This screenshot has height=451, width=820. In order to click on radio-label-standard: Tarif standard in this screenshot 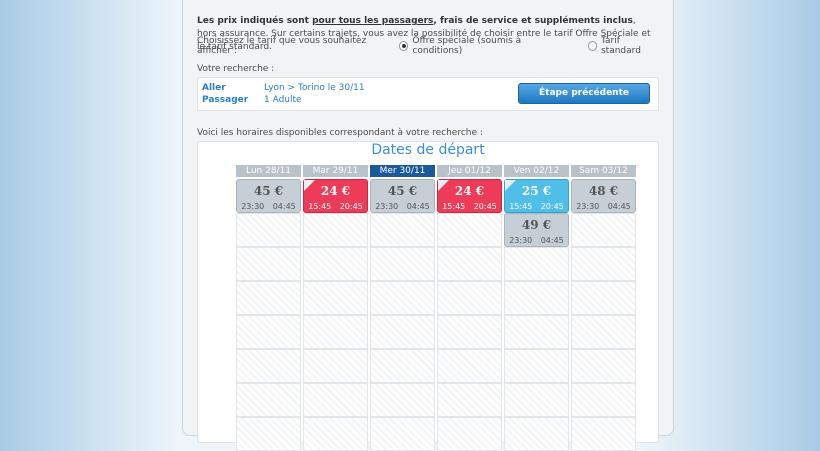, I will do `click(620, 46)`.